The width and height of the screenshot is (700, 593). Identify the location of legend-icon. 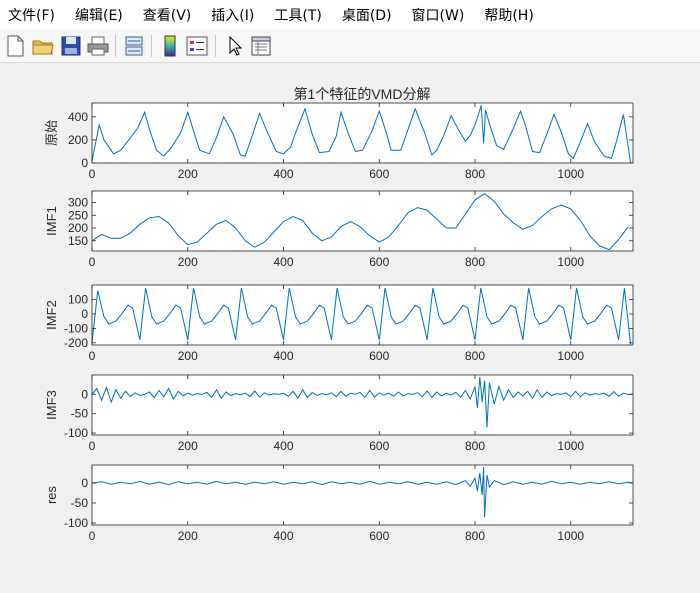
(197, 46).